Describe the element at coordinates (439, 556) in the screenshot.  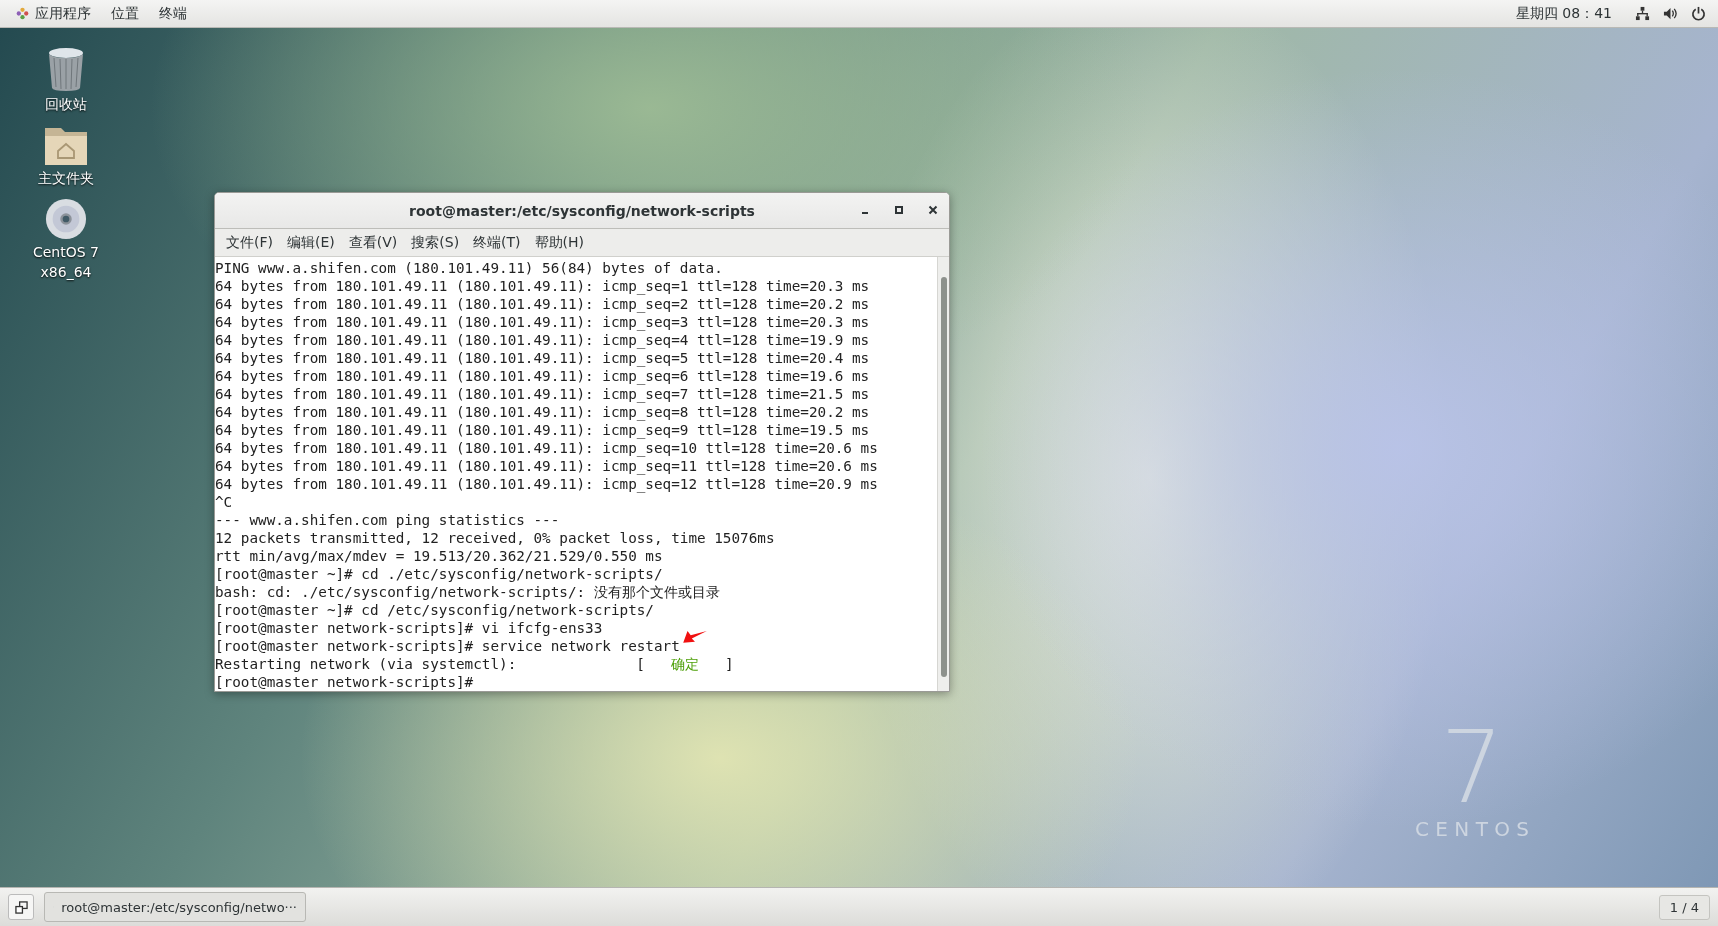
I see `terminal-line: rtt min/avg/max/mdev = 19.513/20.362/21.529/0.550 ms` at that location.